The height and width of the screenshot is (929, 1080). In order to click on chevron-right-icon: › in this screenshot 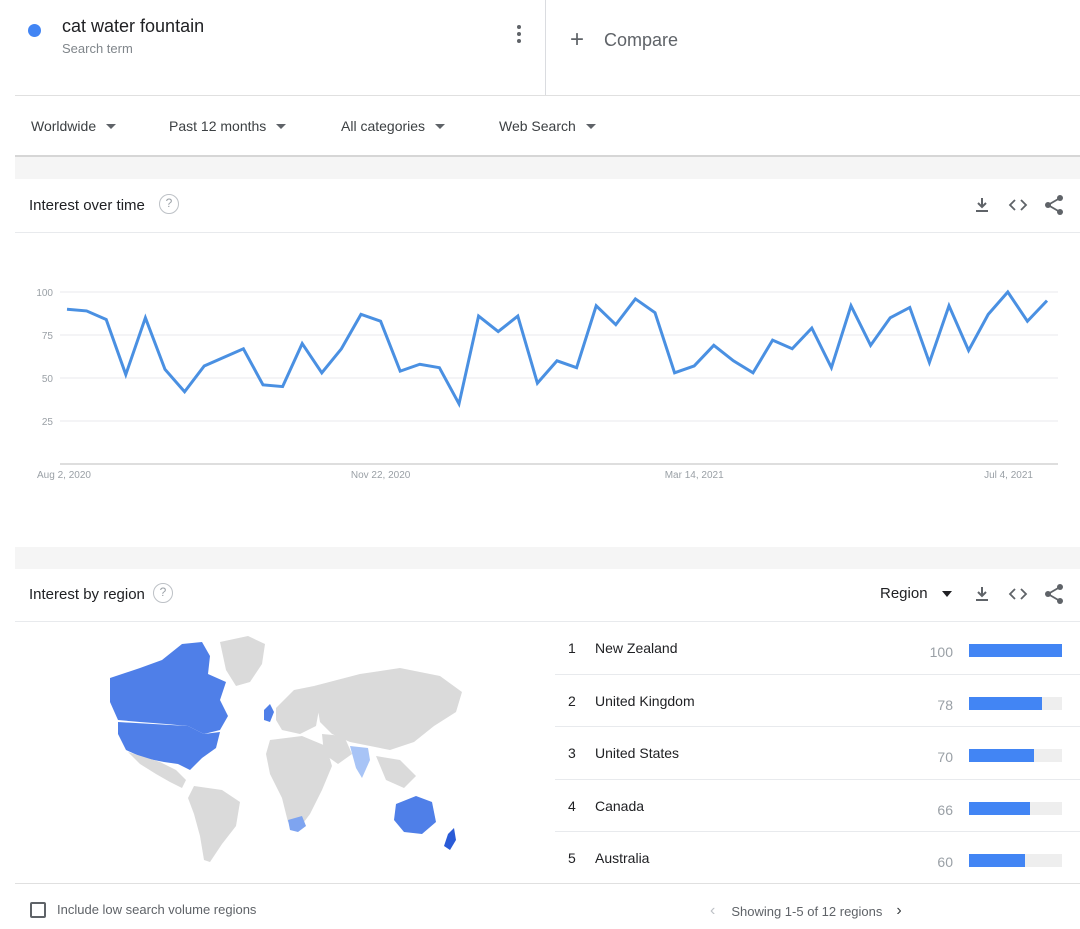, I will do `click(898, 911)`.